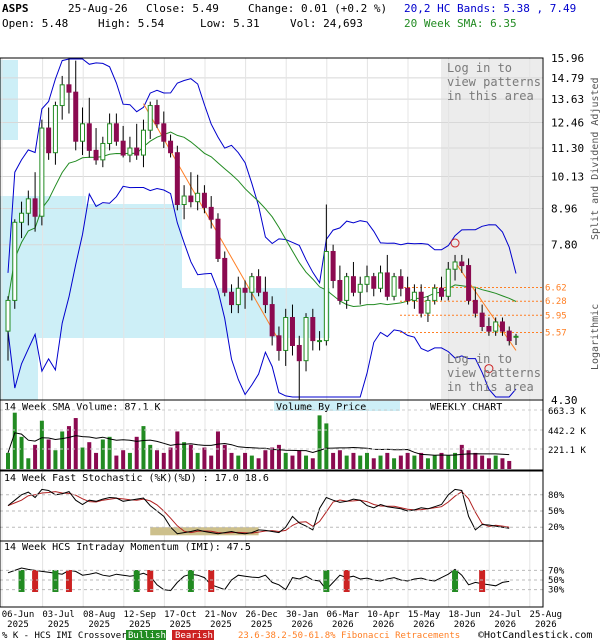  Describe the element at coordinates (567, 78) in the screenshot. I see `price-tick-label: 14.79` at that location.